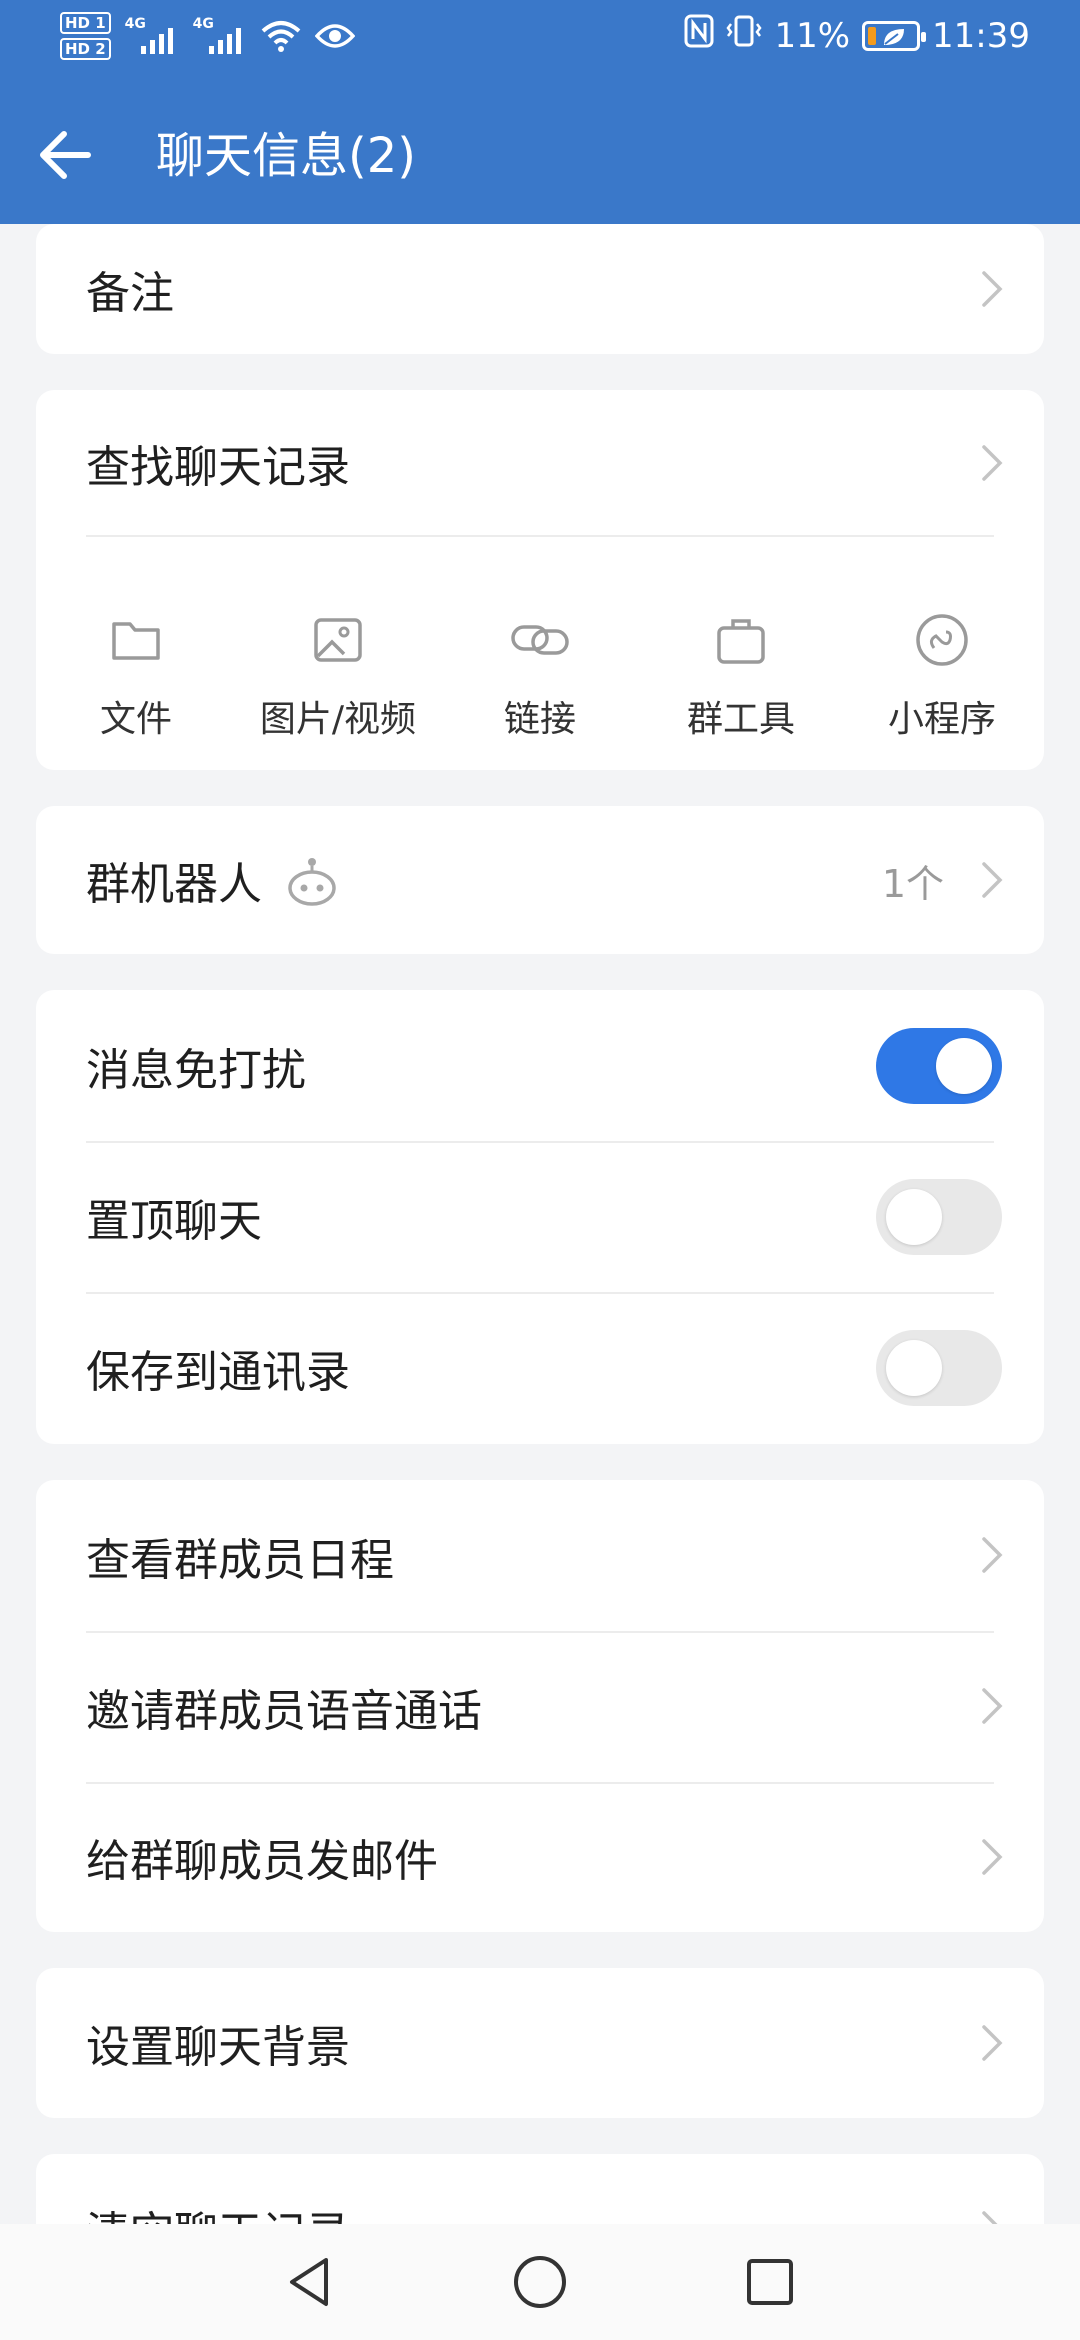 This screenshot has height=2340, width=1080. I want to click on email-members-row: 给群聊成员发邮件, so click(540, 1857).